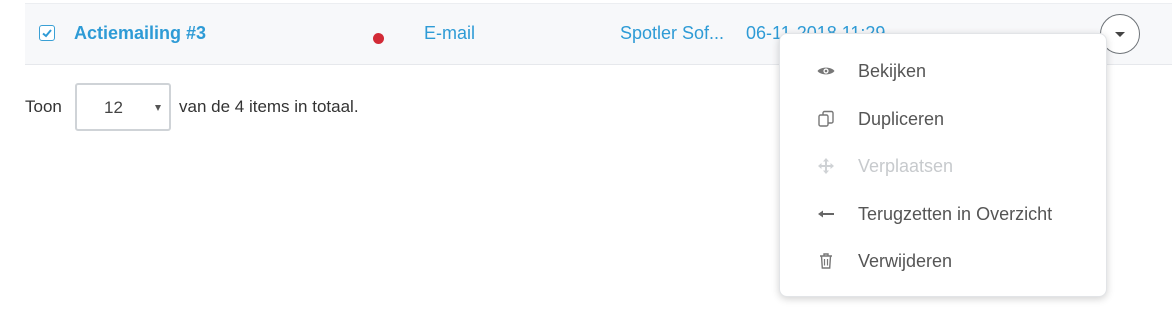 This screenshot has height=335, width=1172. What do you see at coordinates (378, 38) in the screenshot?
I see `status-indicator` at bounding box center [378, 38].